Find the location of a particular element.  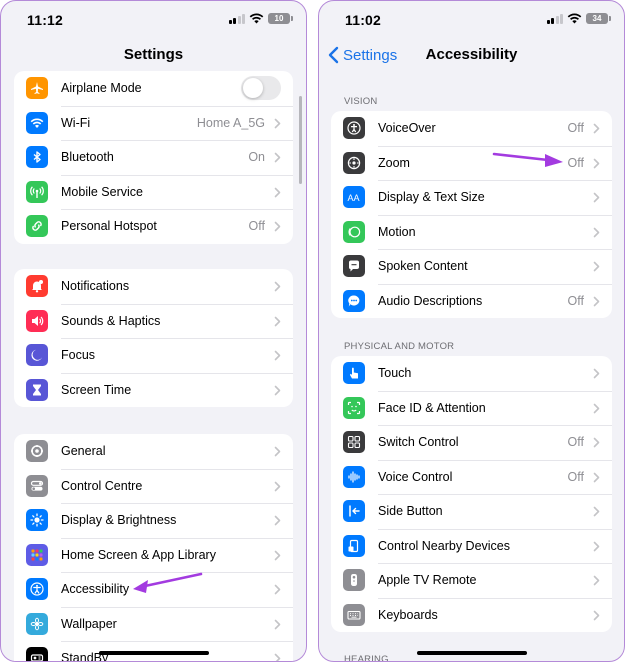

page-title: Settings is located at coordinates (153, 54).